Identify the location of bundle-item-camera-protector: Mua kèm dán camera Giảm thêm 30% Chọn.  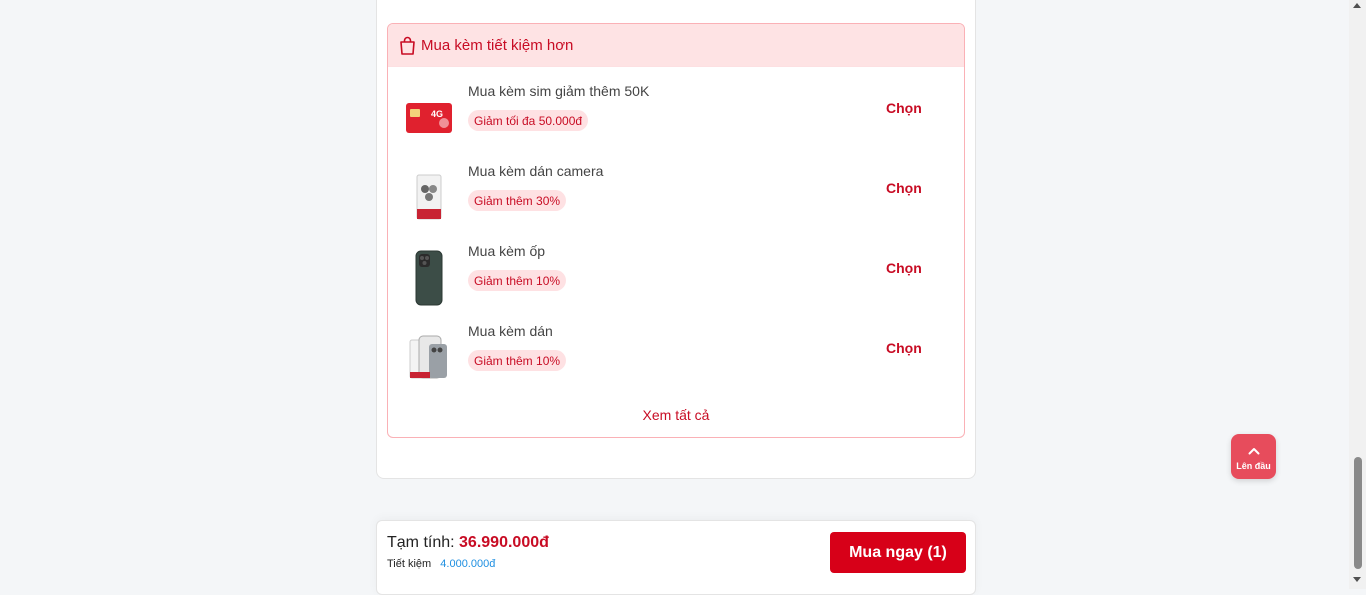
(676, 198).